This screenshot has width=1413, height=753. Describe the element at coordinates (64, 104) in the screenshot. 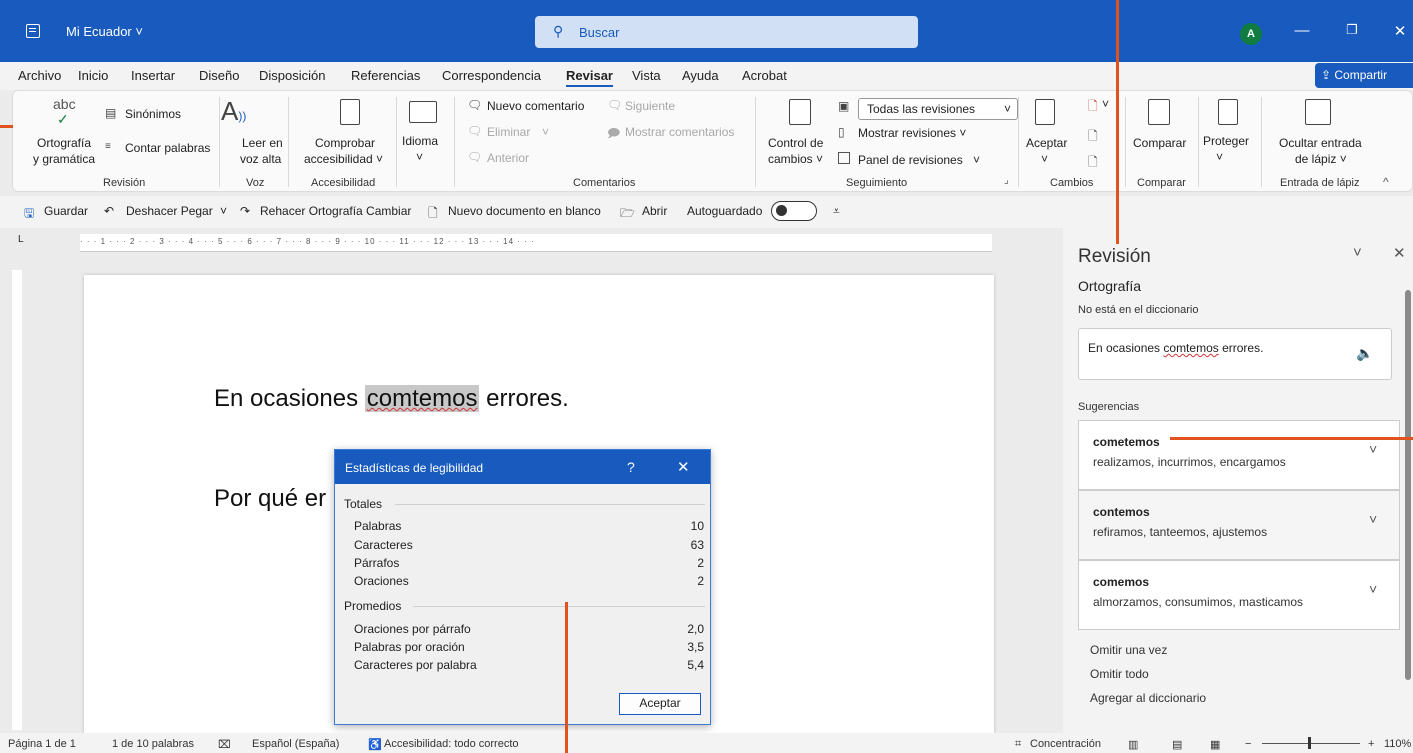

I see `abc-icon: abc` at that location.